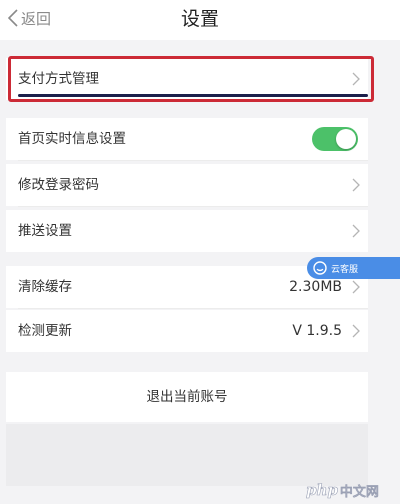 The image size is (400, 504). What do you see at coordinates (45, 331) in the screenshot?
I see `settings-item-label: 检测更新` at bounding box center [45, 331].